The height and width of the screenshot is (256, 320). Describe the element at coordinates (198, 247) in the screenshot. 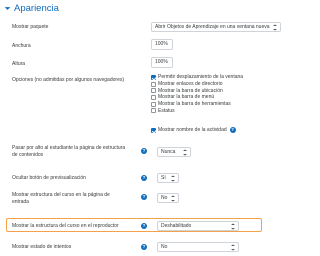

I see `estado-intentos-select: No` at that location.